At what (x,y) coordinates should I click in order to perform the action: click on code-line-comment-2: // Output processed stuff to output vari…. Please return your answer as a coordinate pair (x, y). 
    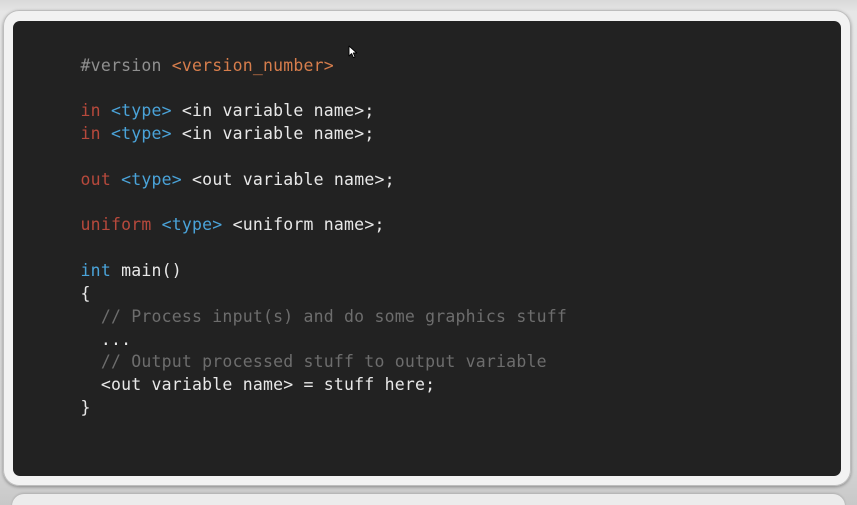
    Looking at the image, I should click on (293, 350).